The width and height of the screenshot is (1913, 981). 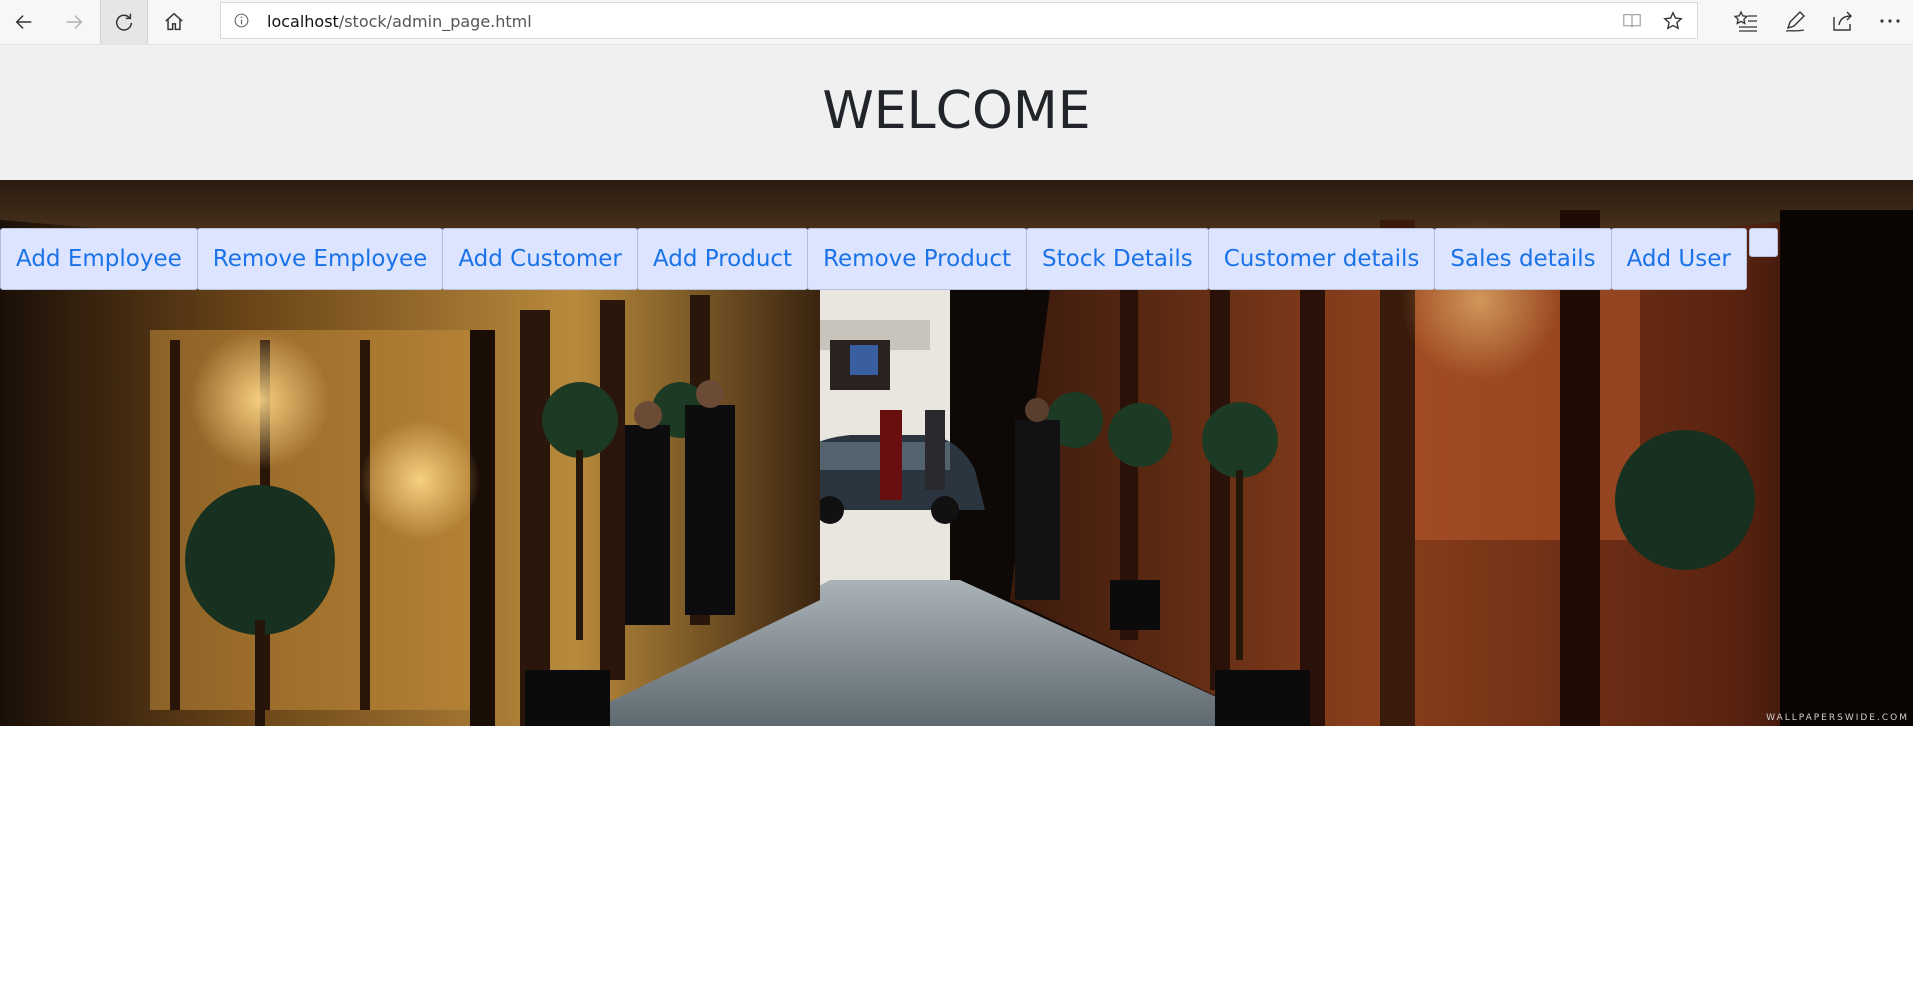 I want to click on pen-icon, so click(x=1795, y=21).